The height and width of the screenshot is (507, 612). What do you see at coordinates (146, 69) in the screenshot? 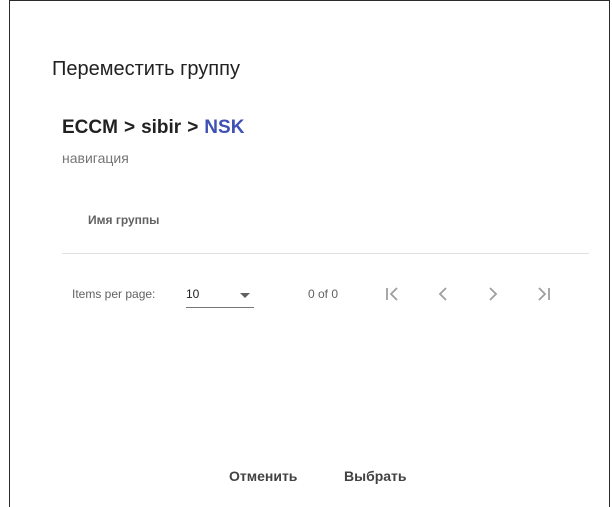
I see `dialog-title: Переместить группу` at bounding box center [146, 69].